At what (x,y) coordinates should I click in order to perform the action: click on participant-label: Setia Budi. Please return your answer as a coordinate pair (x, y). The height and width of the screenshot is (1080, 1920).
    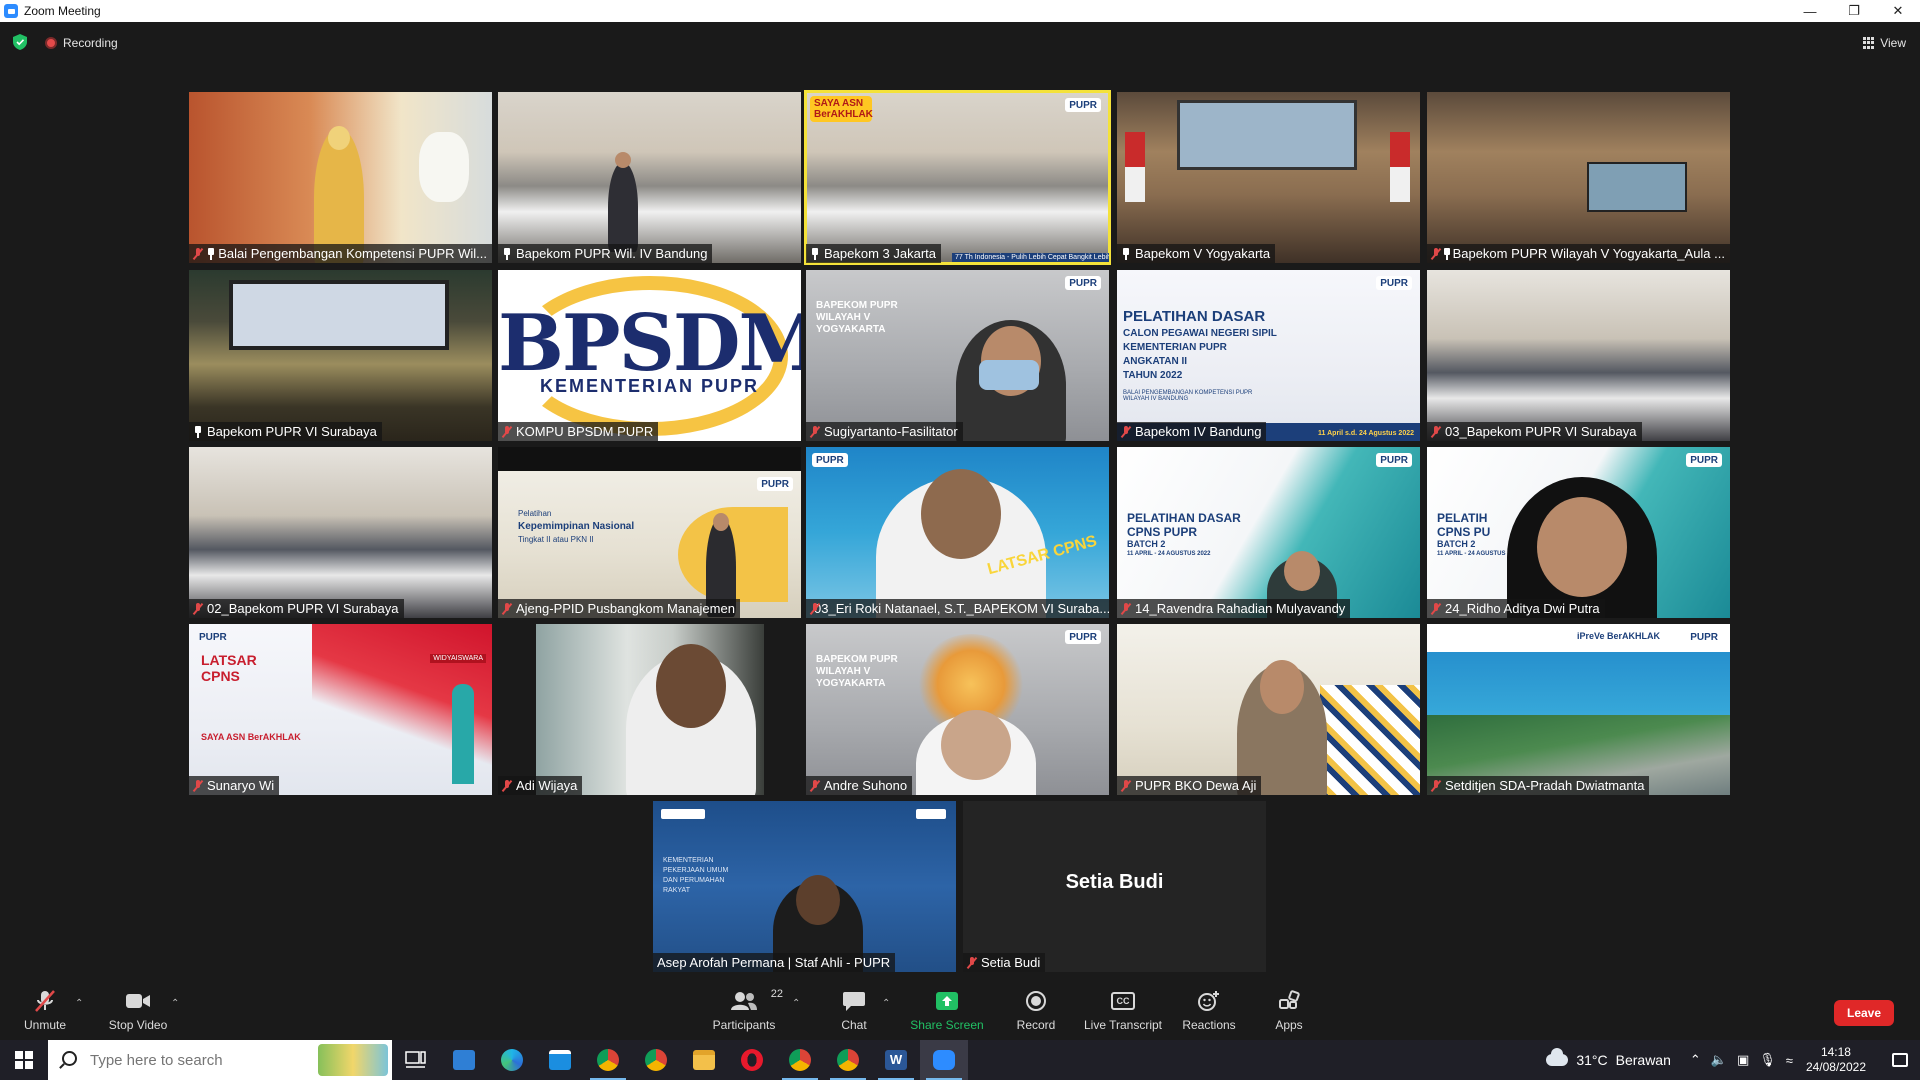
    Looking at the image, I should click on (1004, 962).